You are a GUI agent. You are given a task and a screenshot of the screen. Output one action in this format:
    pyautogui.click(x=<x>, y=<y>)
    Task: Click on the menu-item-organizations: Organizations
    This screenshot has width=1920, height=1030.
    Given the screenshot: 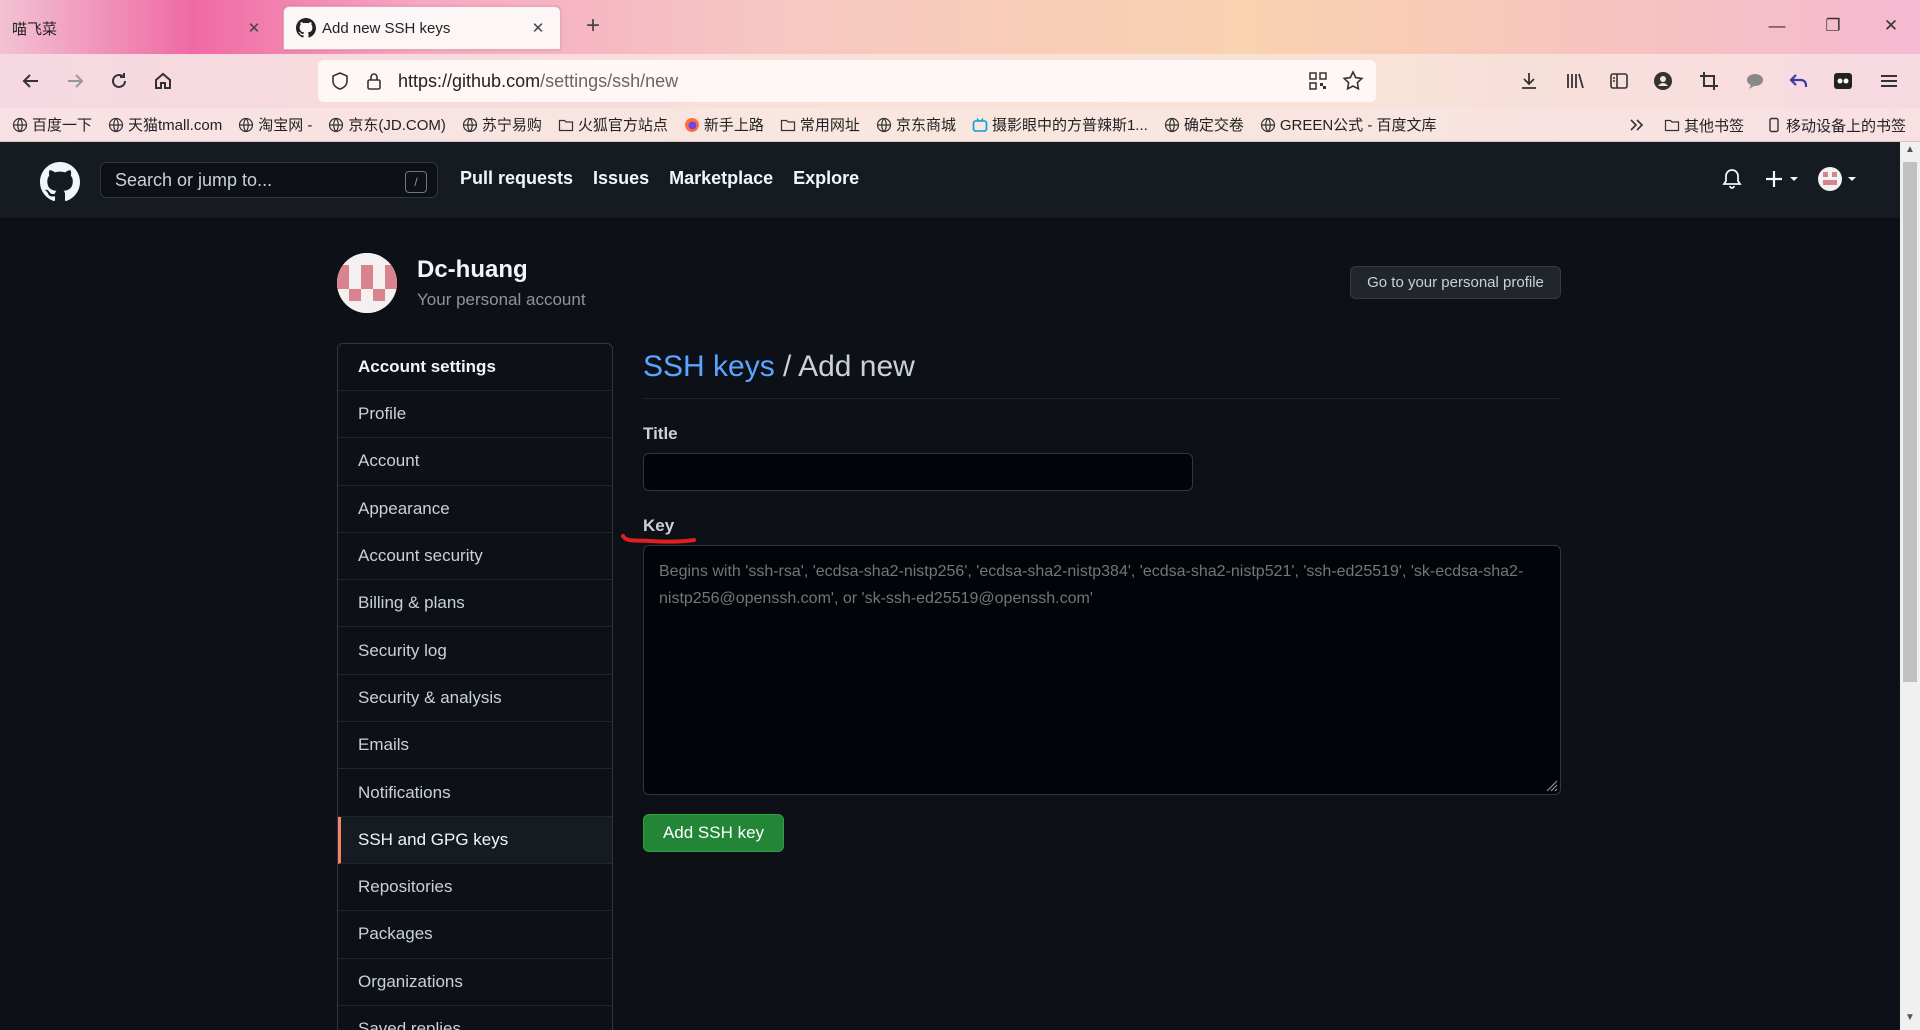 What is the action you would take?
    pyautogui.click(x=475, y=982)
    